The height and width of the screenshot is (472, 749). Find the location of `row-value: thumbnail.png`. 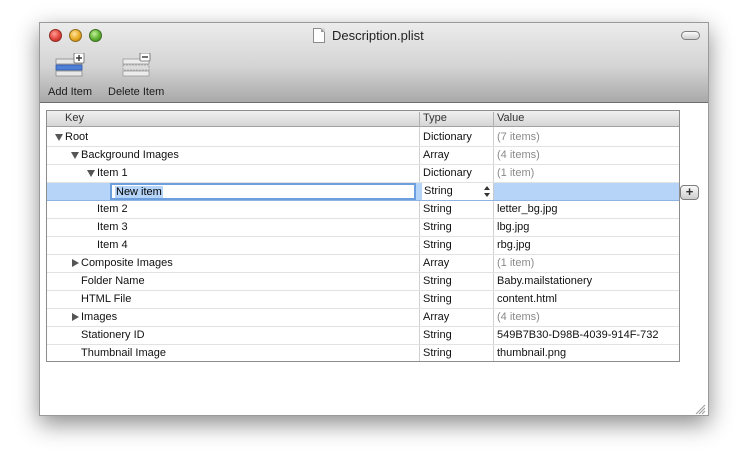

row-value: thumbnail.png is located at coordinates (532, 353).